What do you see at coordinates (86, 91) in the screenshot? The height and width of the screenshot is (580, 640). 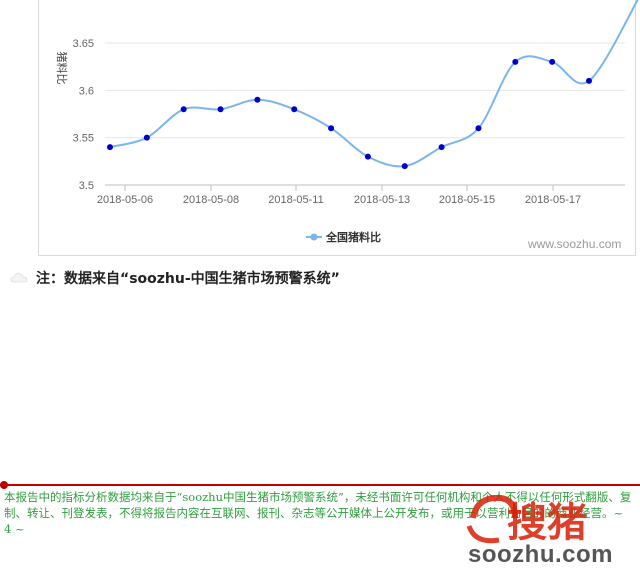 I see `y-tick-label: 3.6` at bounding box center [86, 91].